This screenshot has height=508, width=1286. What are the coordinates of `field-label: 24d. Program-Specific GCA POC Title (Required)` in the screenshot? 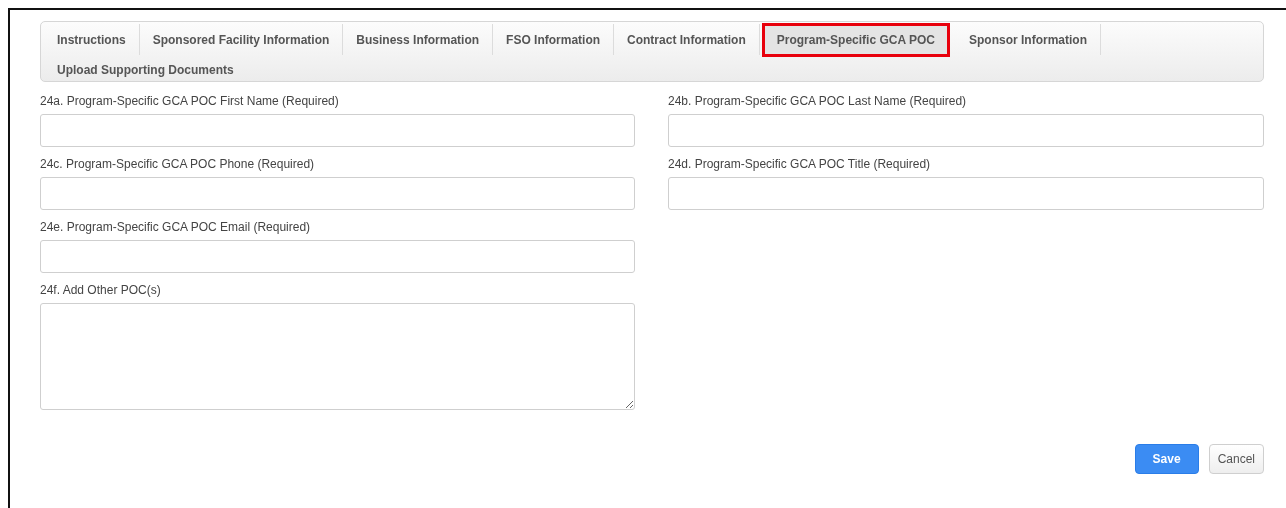 It's located at (800, 164).